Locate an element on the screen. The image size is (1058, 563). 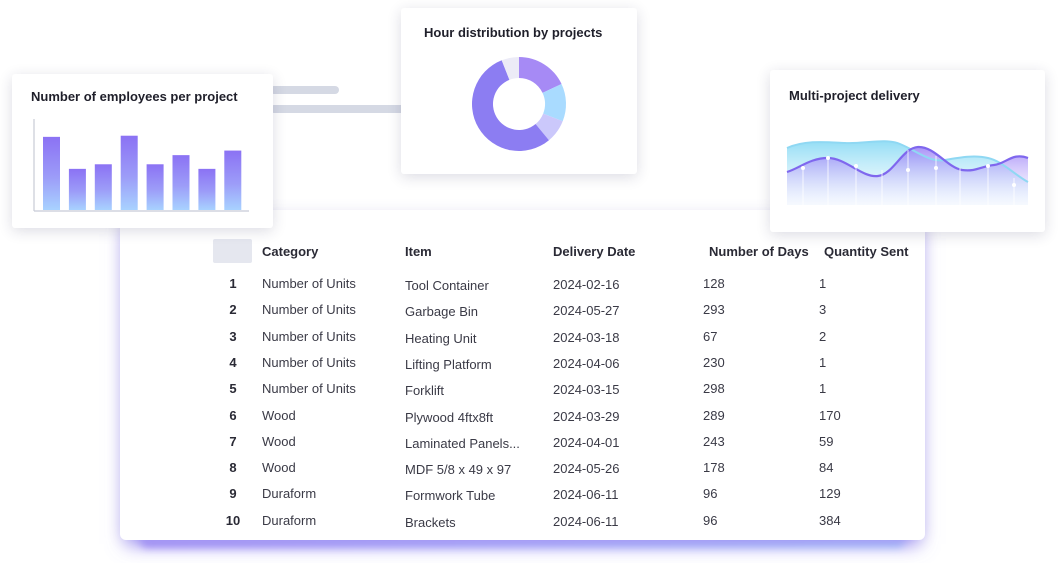
cell-qty: 59 is located at coordinates (826, 441).